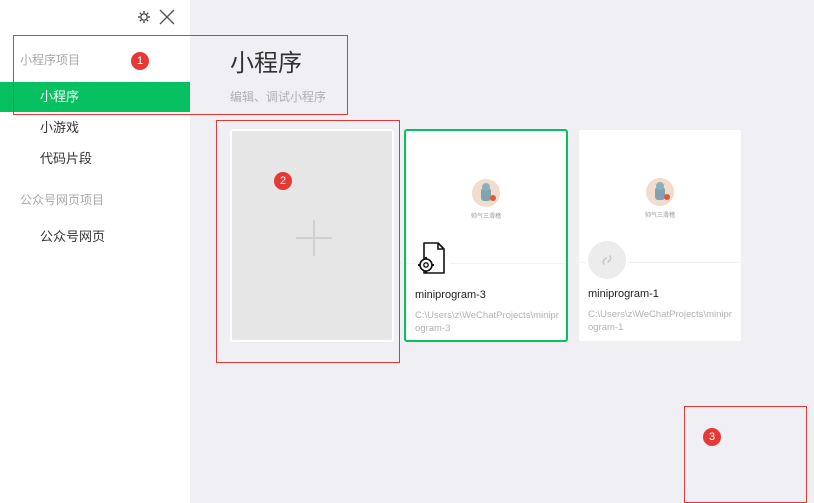 The height and width of the screenshot is (503, 814). What do you see at coordinates (140, 61) in the screenshot?
I see `annotation-badge-1: 1` at bounding box center [140, 61].